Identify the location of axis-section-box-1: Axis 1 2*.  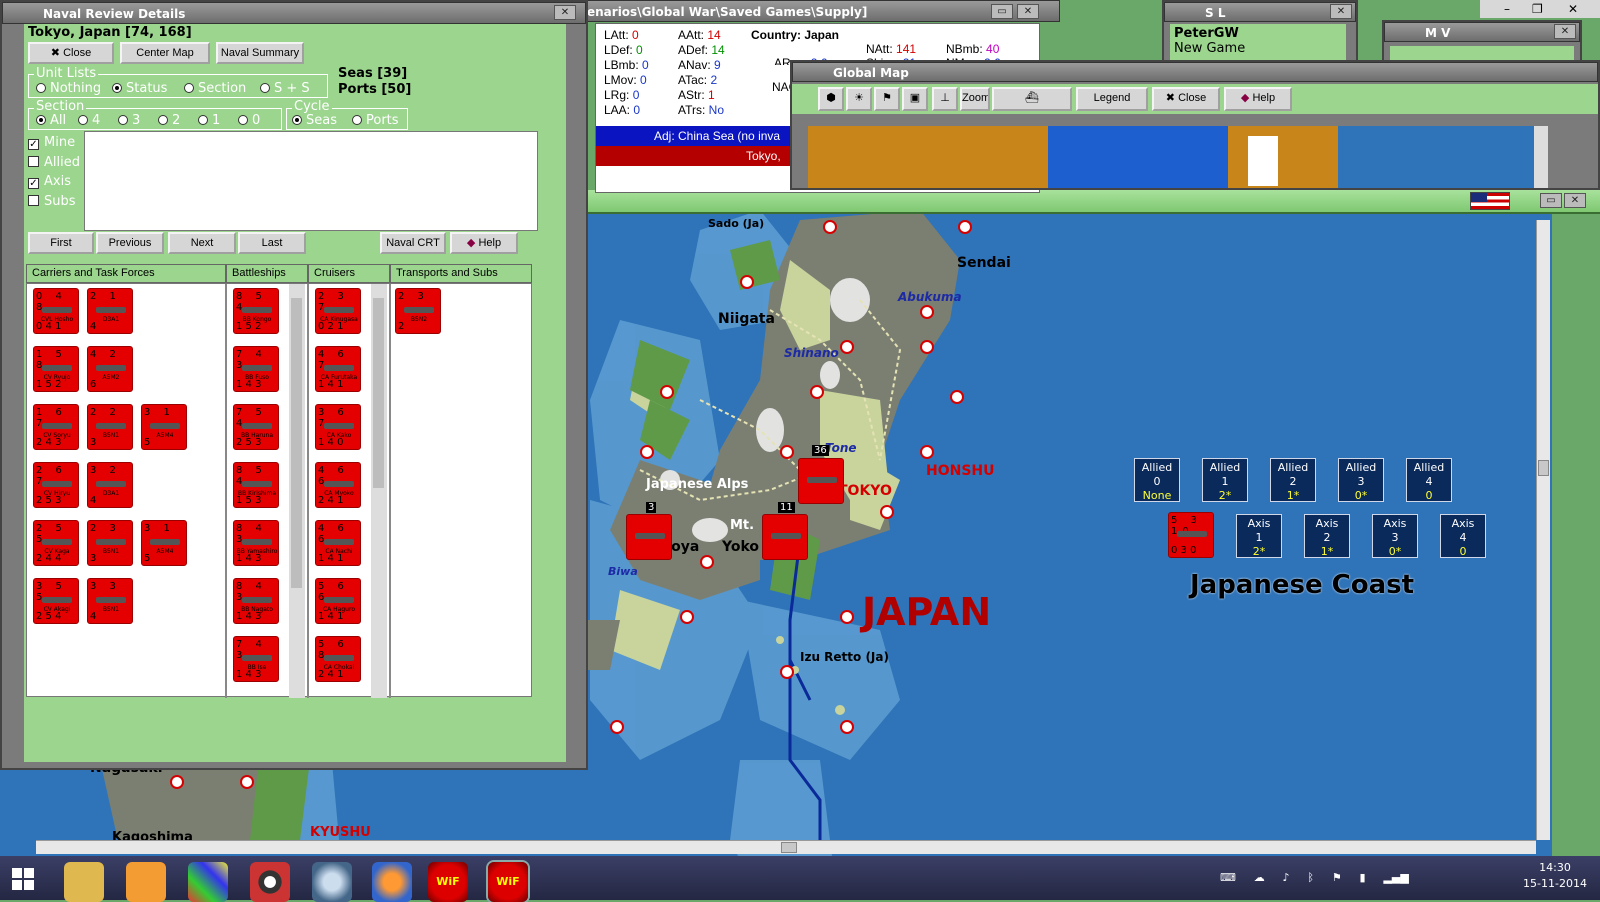
(1259, 536).